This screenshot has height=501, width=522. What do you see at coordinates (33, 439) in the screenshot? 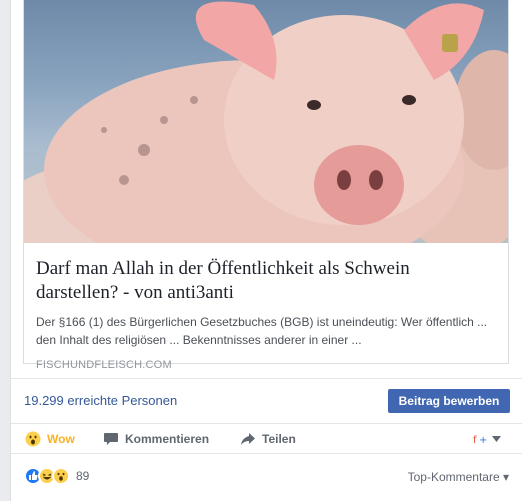
I see `wow-icon` at bounding box center [33, 439].